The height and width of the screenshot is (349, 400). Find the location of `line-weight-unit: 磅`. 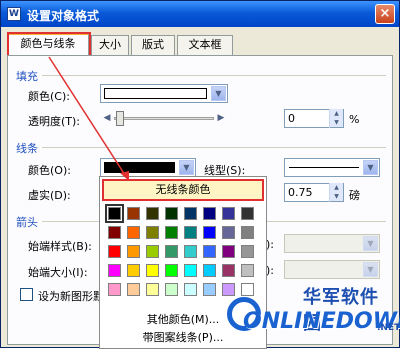

line-weight-unit: 磅 is located at coordinates (354, 195).